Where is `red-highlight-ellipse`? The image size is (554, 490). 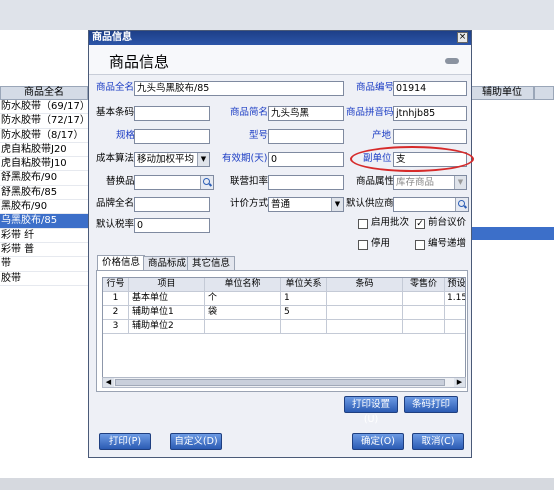 red-highlight-ellipse is located at coordinates (412, 159).